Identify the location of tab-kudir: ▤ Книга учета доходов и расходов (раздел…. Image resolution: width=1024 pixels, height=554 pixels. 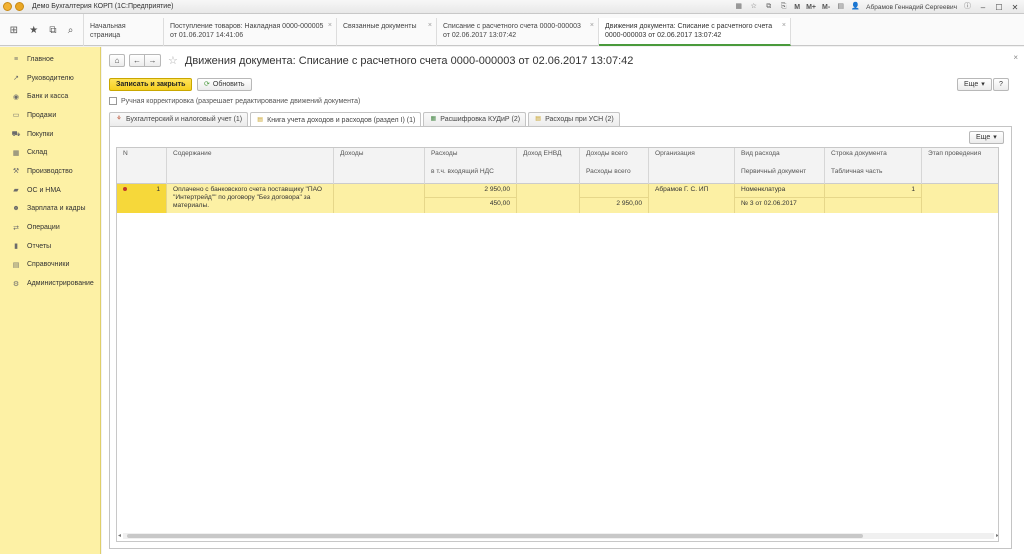
(336, 119).